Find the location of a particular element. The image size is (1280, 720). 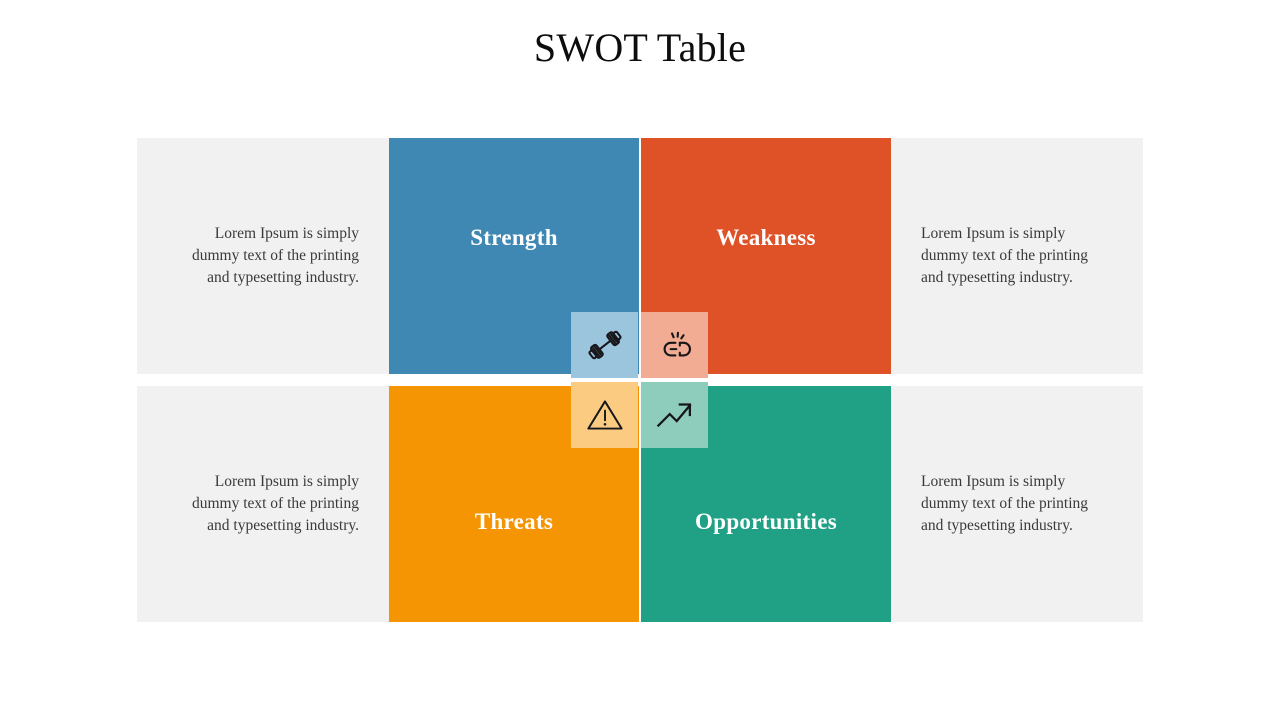

quadrant-label-strength: Strength is located at coordinates (514, 237).